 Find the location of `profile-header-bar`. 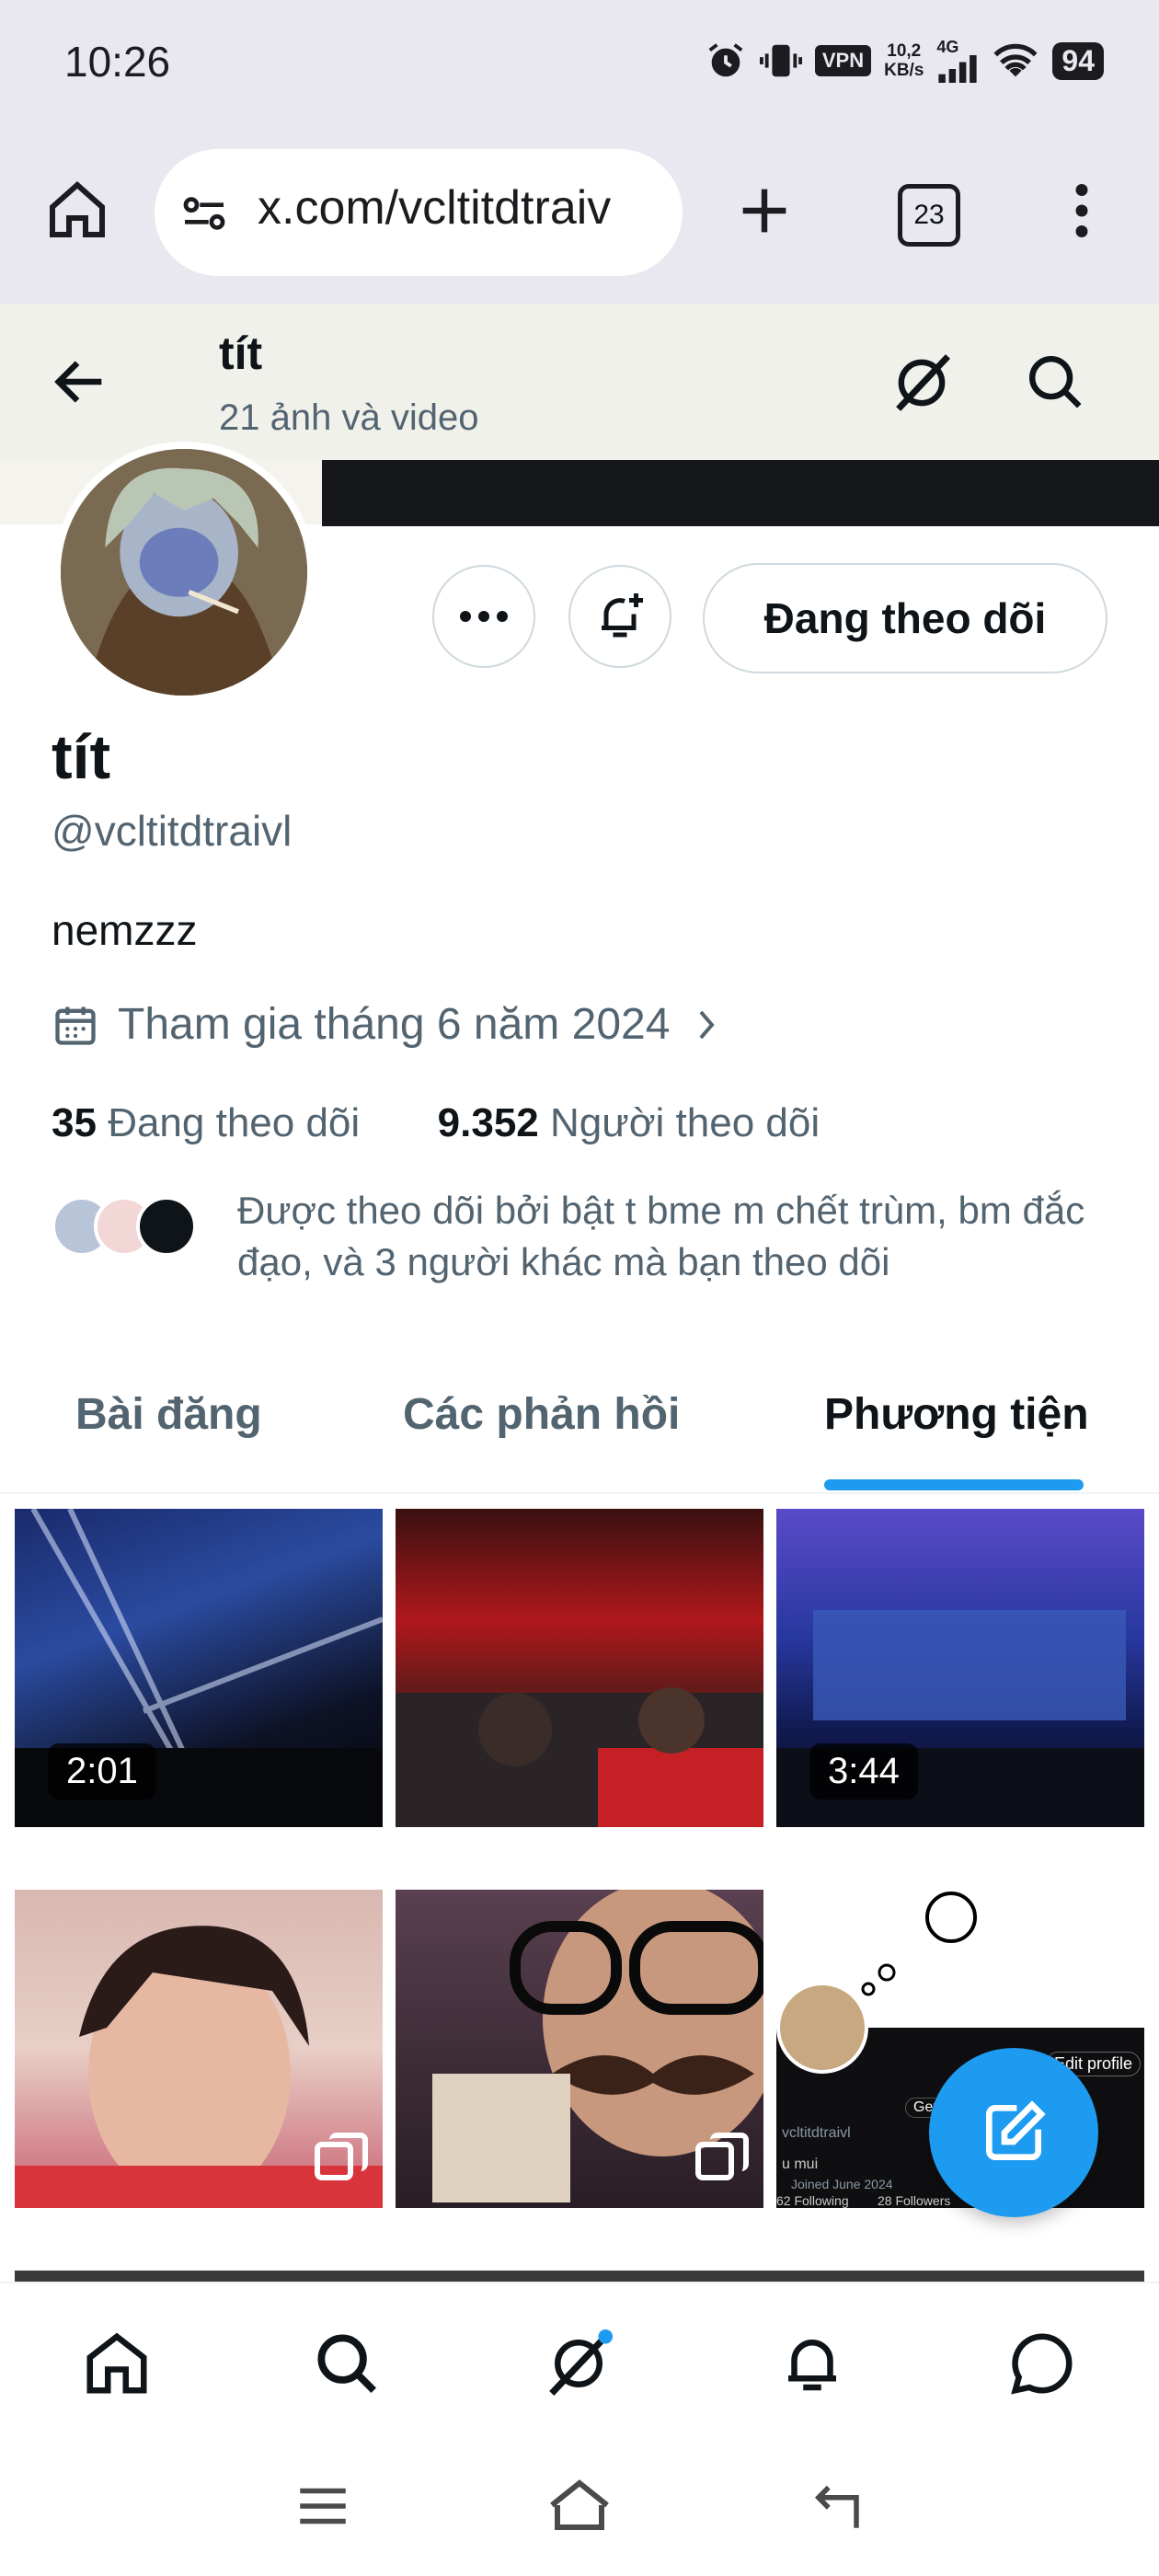

profile-header-bar is located at coordinates (579, 382).